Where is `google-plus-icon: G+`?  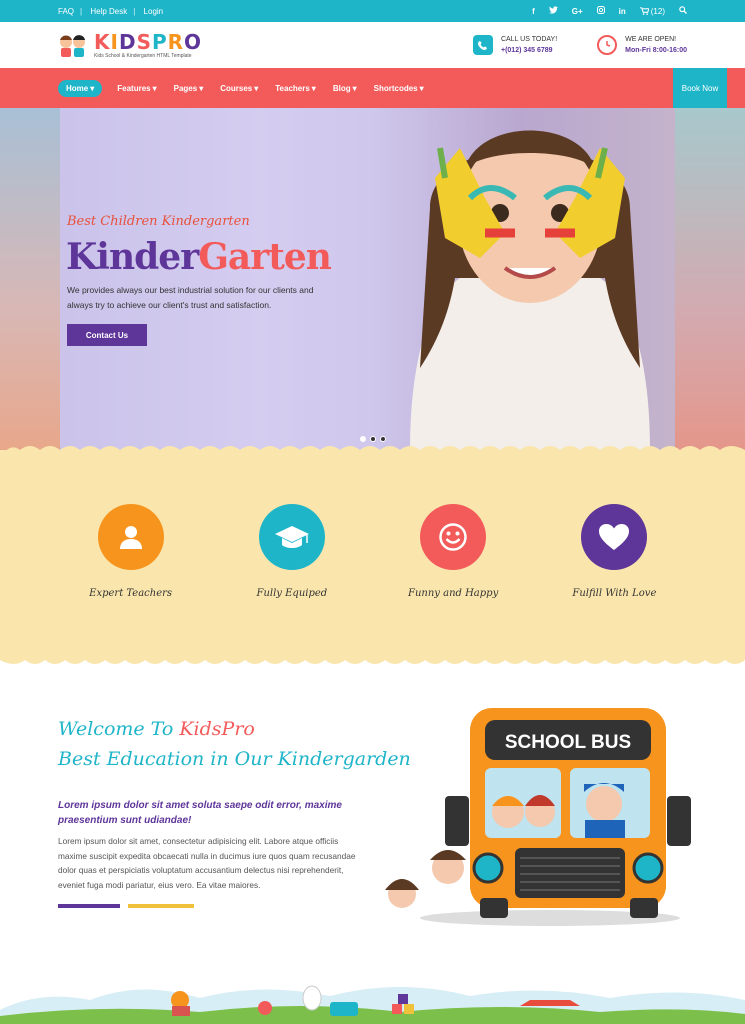 google-plus-icon: G+ is located at coordinates (577, 11).